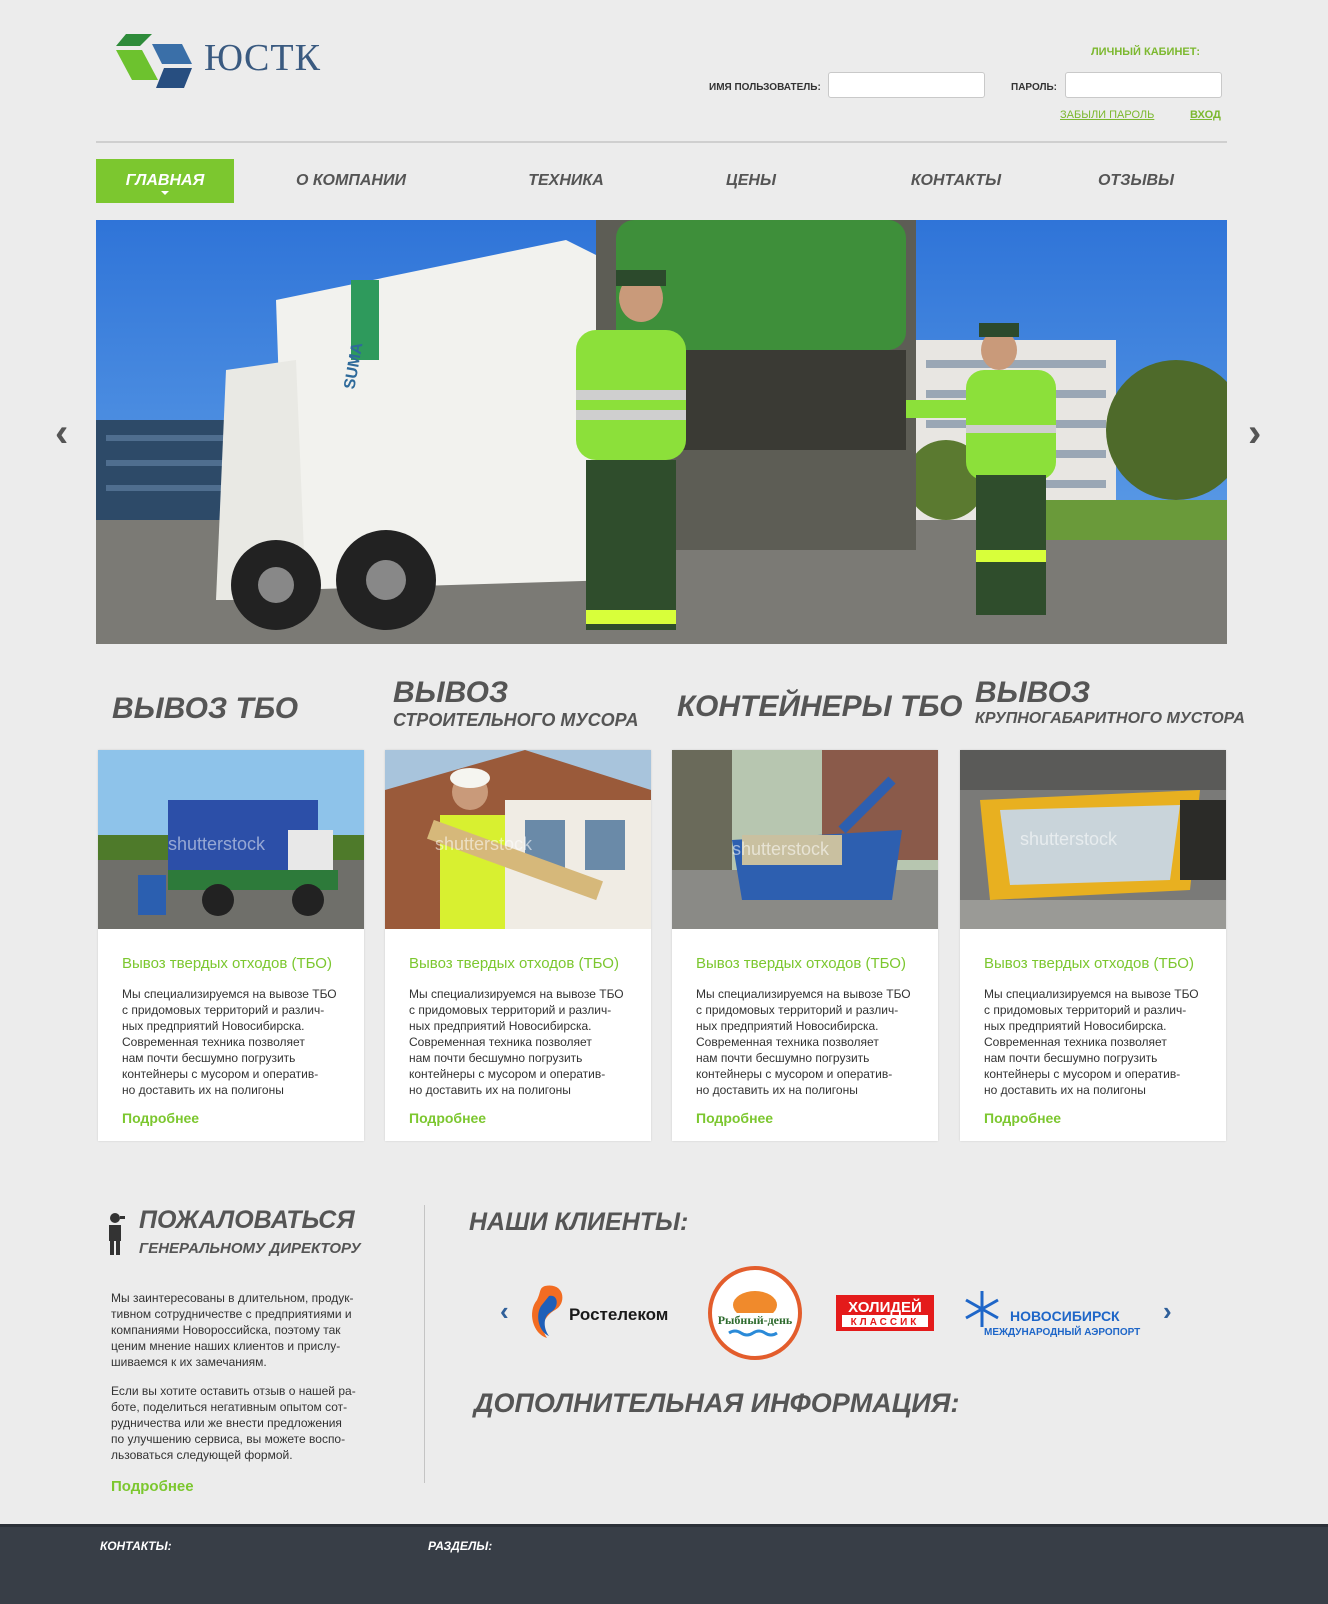 This screenshot has width=1328, height=1604. What do you see at coordinates (956, 181) in the screenshot?
I see `nav-item-contacts: КОНТАКТЫ` at bounding box center [956, 181].